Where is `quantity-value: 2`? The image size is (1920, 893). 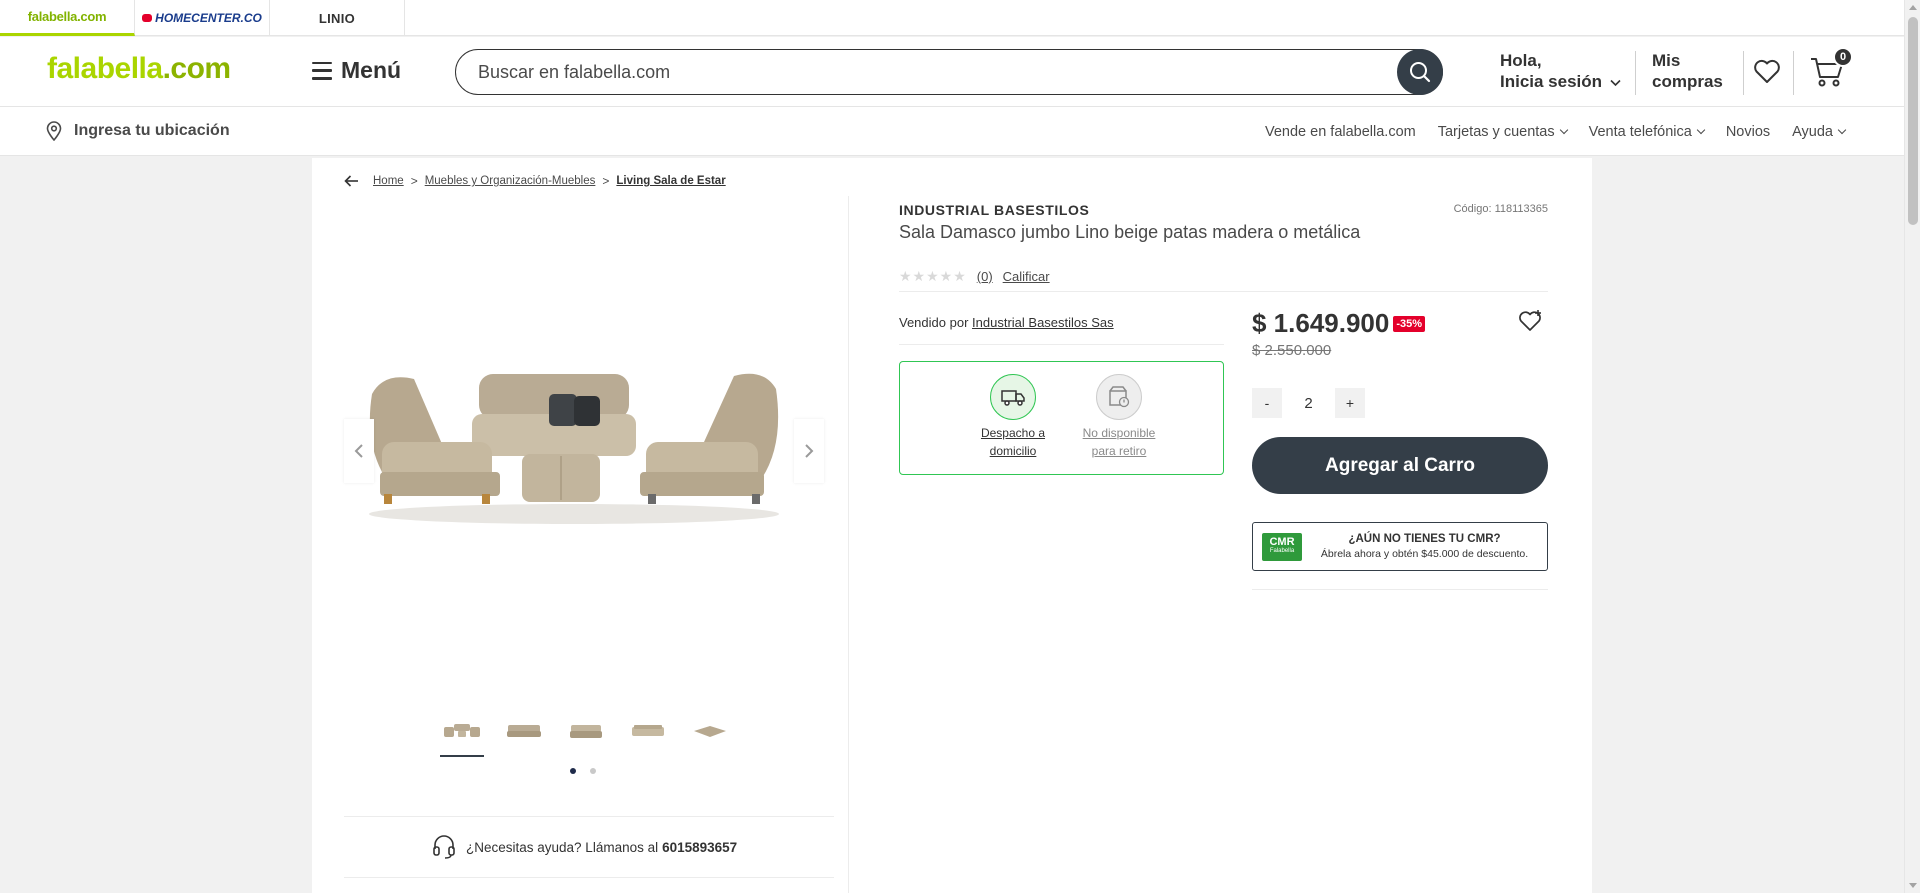
quantity-value: 2 is located at coordinates (1308, 403).